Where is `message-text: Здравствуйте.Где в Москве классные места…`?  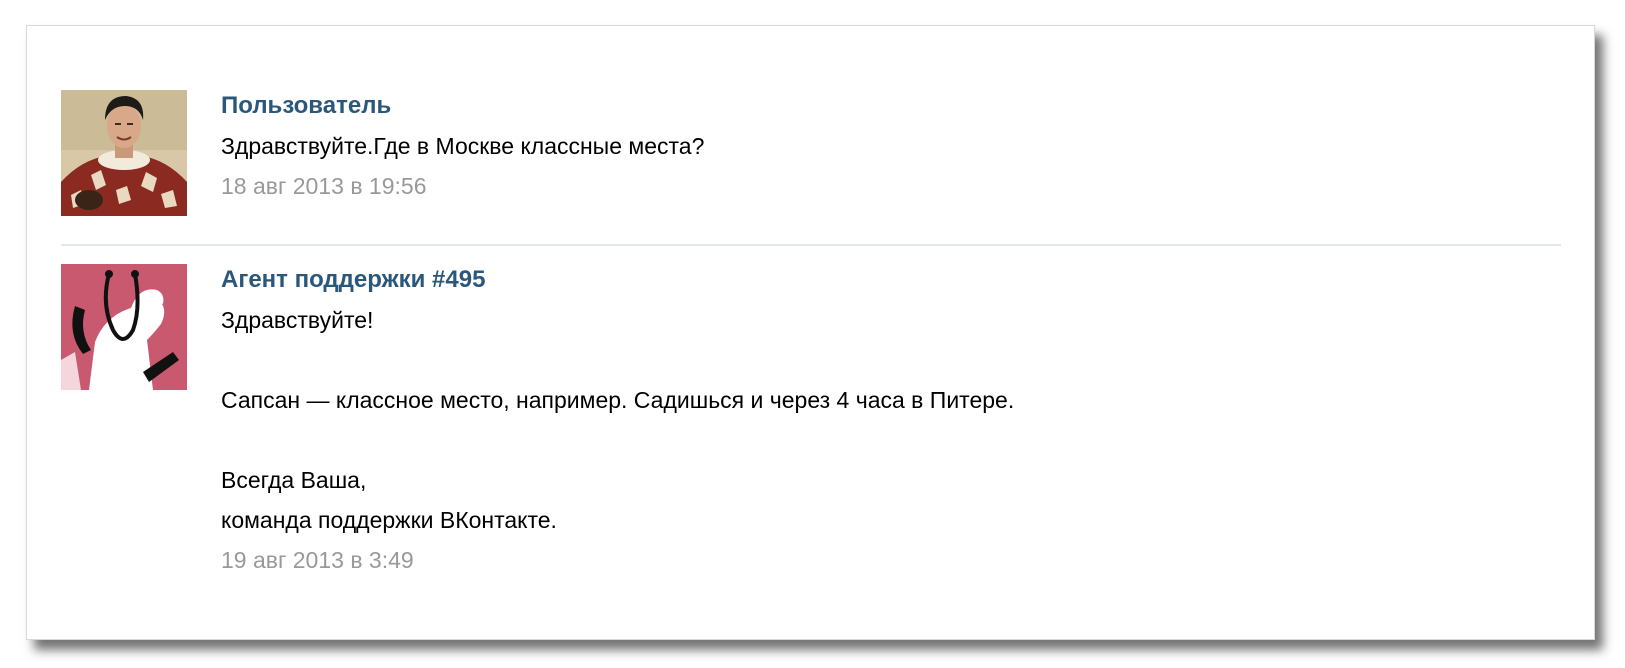 message-text: Здравствуйте.Где в Москве классные места… is located at coordinates (463, 146).